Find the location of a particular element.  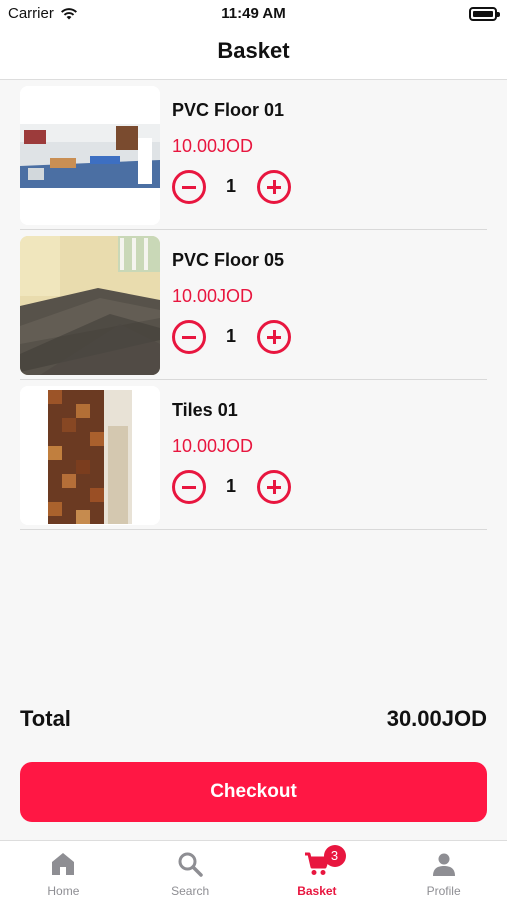

product-name: Tiles 01 is located at coordinates (205, 410).